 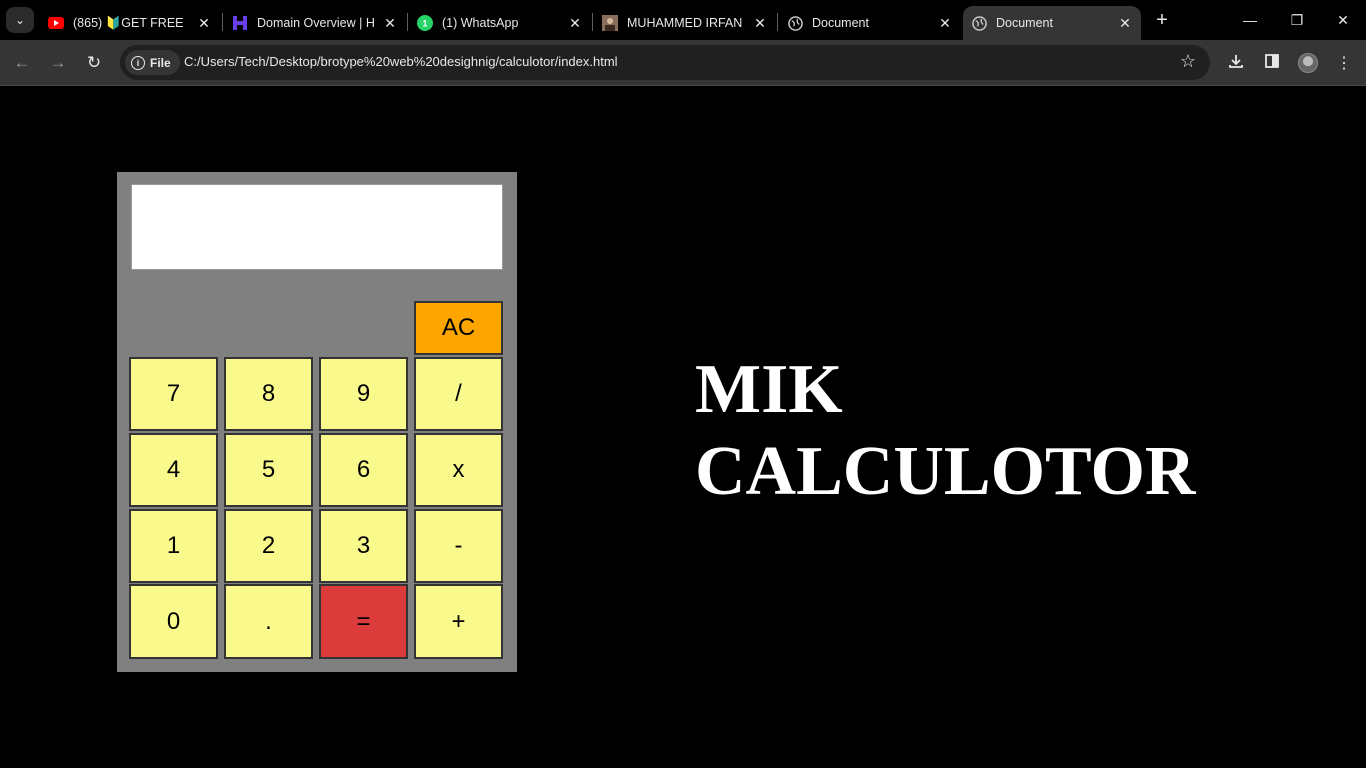 What do you see at coordinates (317, 227) in the screenshot?
I see `calculator-display` at bounding box center [317, 227].